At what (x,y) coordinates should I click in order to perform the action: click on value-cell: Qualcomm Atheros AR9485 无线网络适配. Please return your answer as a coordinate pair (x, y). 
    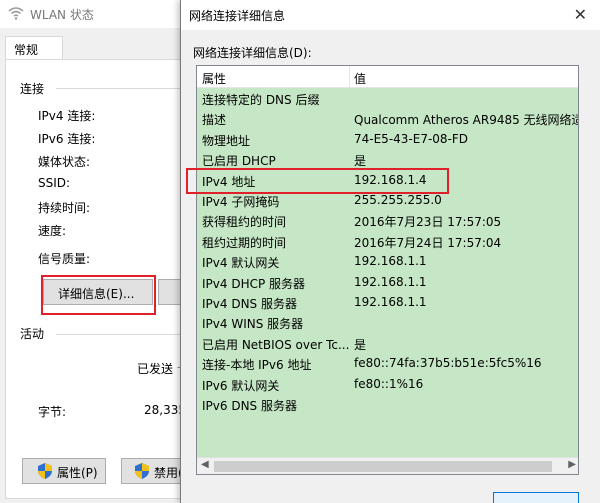
    Looking at the image, I should click on (466, 120).